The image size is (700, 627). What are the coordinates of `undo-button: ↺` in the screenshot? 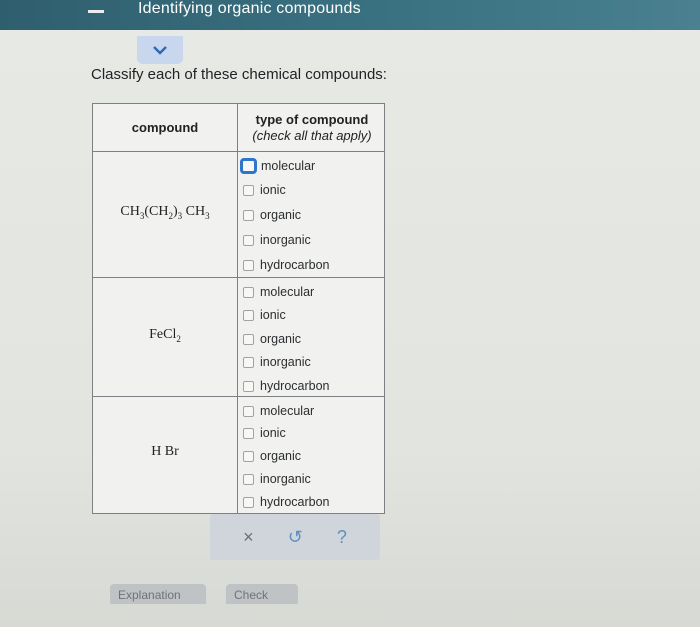 It's located at (295, 537).